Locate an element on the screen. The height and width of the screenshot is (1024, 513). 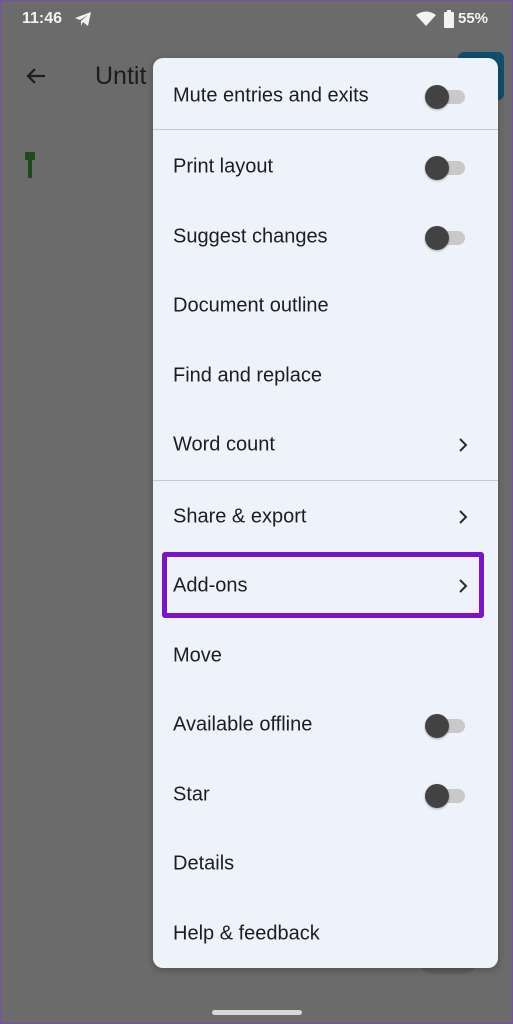
mute-entries-toggle is located at coordinates (445, 96).